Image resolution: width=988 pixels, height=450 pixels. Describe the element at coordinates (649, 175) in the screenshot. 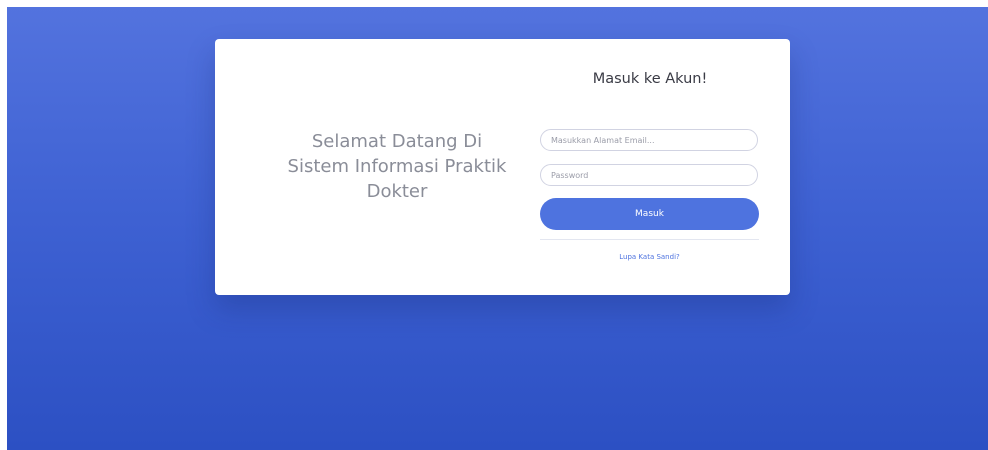

I see `password-input` at that location.